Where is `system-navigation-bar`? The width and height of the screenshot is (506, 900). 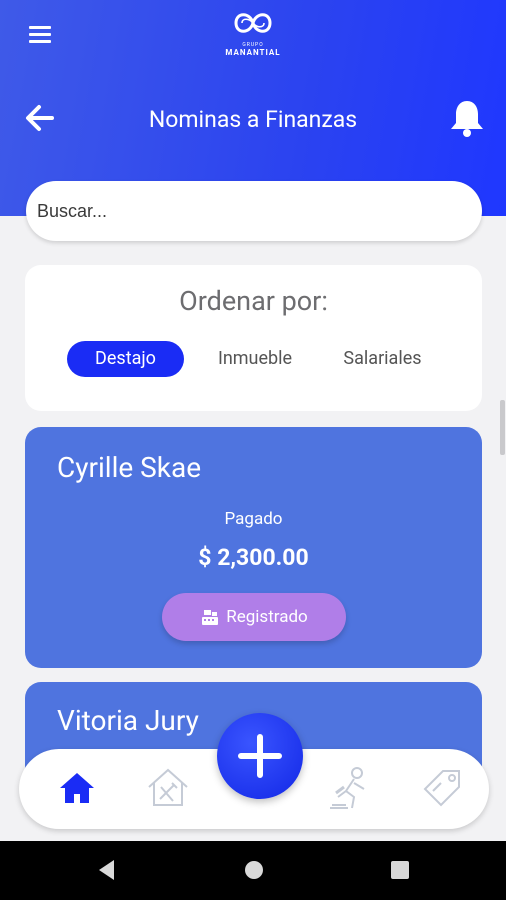
system-navigation-bar is located at coordinates (253, 870).